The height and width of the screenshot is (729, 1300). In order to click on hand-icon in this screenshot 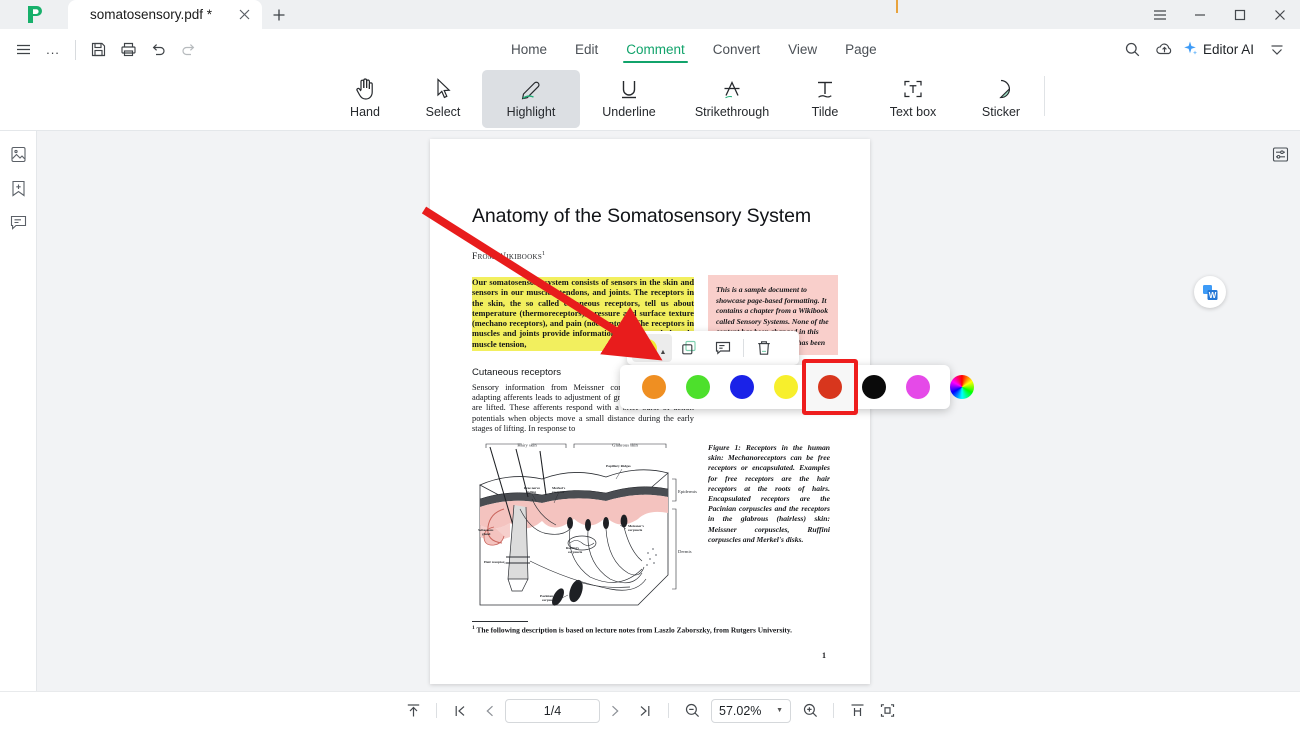, I will do `click(365, 89)`.